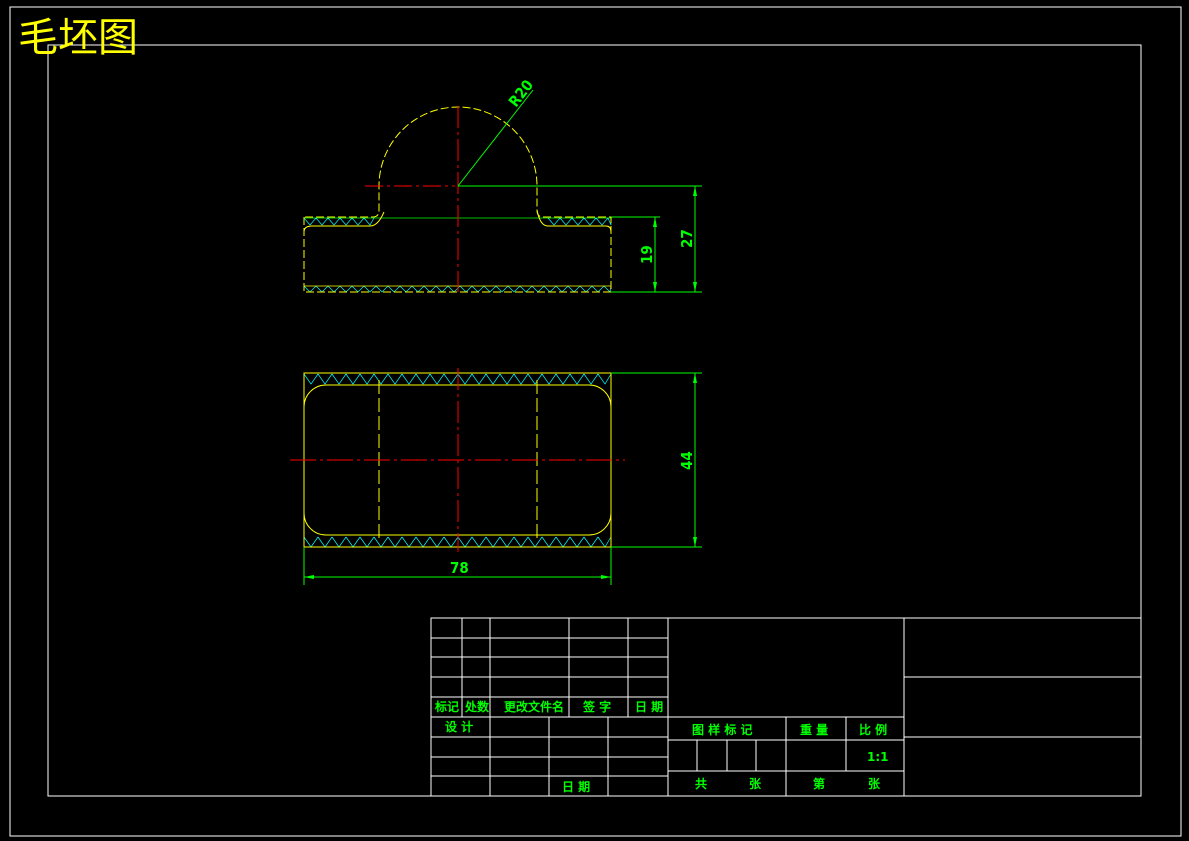 Image resolution: width=1189 pixels, height=841 pixels. What do you see at coordinates (576, 786) in the screenshot?
I see `tb-date2-label: 日 期` at bounding box center [576, 786].